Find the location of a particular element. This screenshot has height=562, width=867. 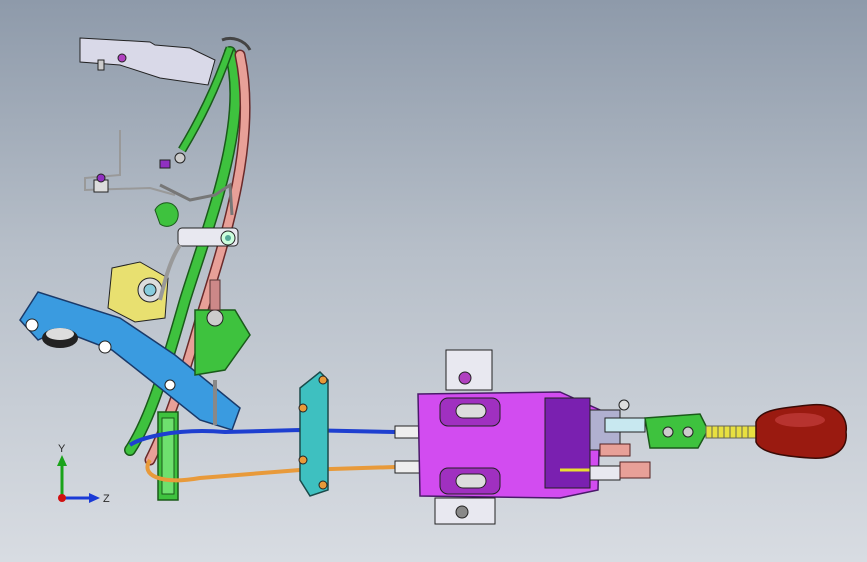

x-axis-point is located at coordinates (62, 498).